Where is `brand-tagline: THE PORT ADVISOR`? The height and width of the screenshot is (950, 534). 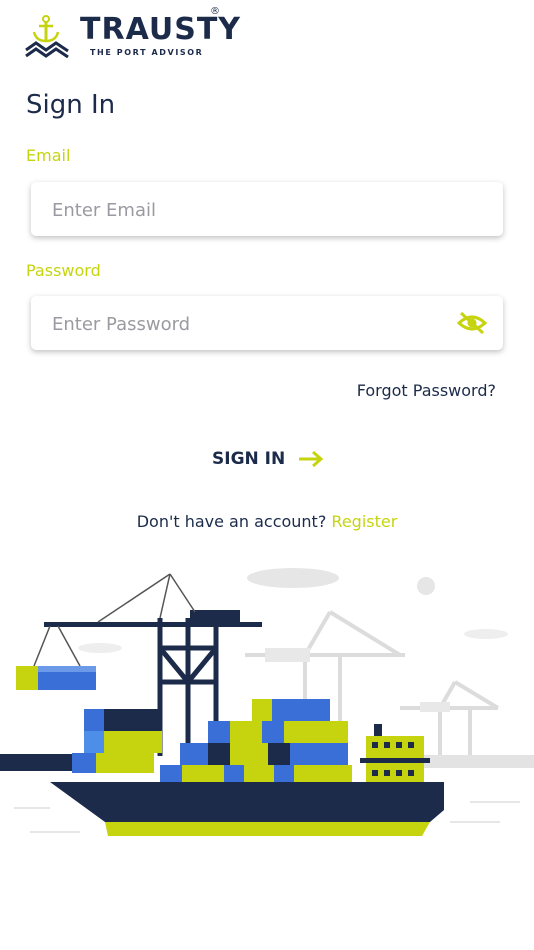
brand-tagline: THE PORT ADVISOR is located at coordinates (147, 52).